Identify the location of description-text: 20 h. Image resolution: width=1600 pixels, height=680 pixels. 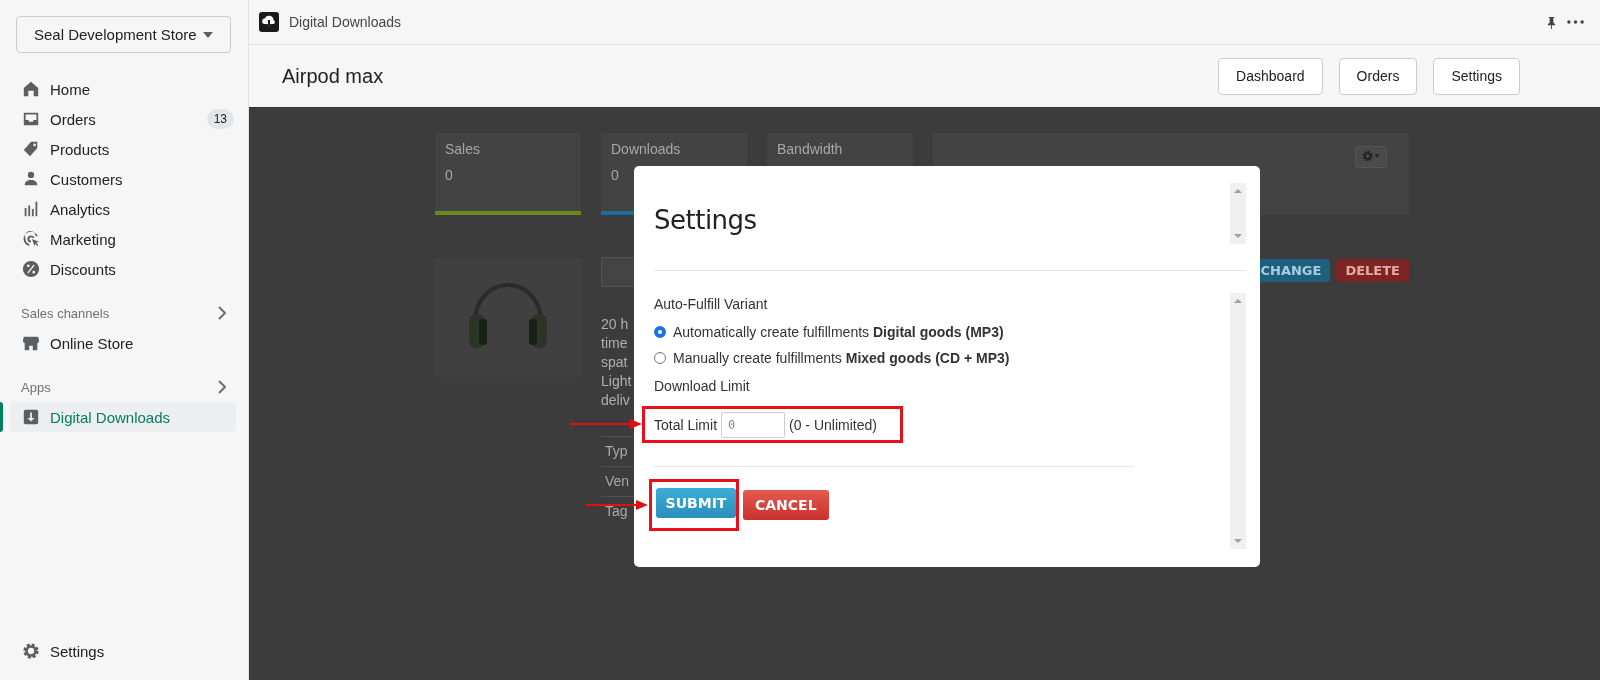
(615, 324).